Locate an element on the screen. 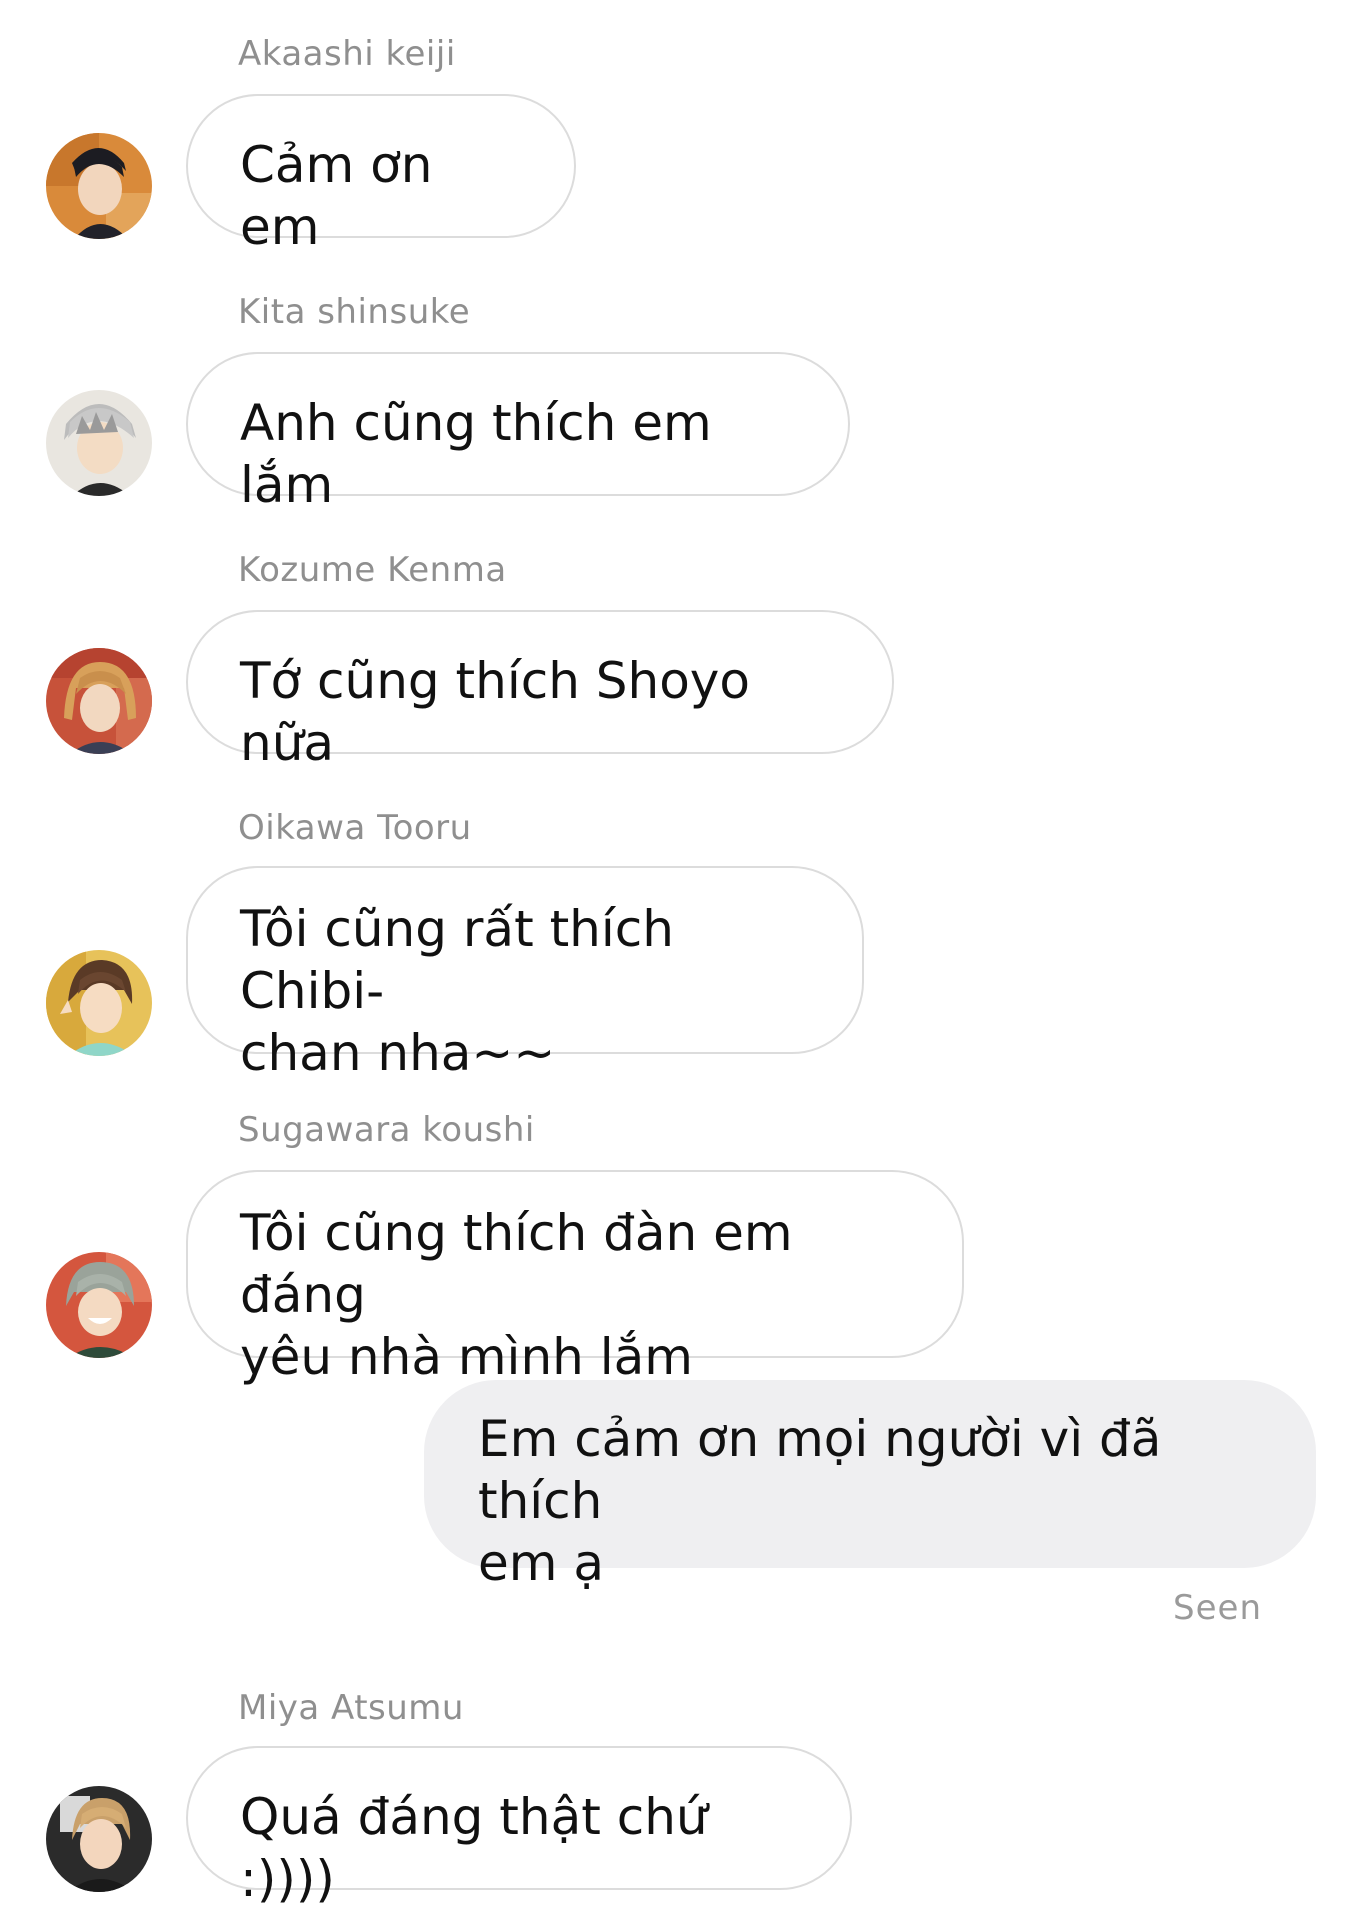  outgoing-message-bubble: Em cảm ơn mọi người vì đã thích em ạ is located at coordinates (870, 1486).